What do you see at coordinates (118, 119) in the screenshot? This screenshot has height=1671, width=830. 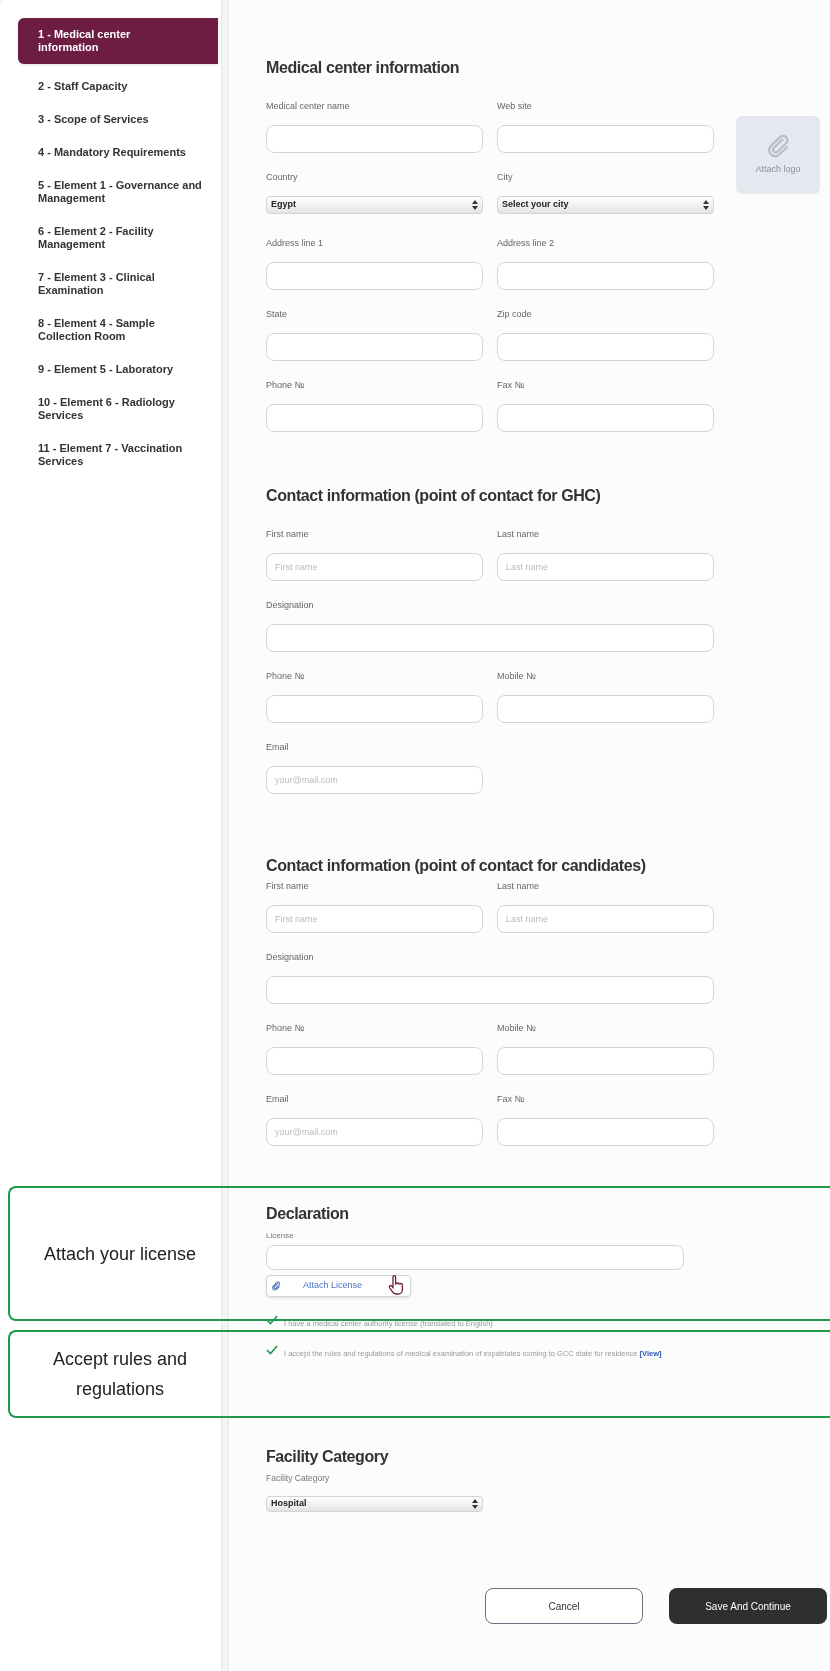 I see `sidebar-item: 3 - Scope of Services` at bounding box center [118, 119].